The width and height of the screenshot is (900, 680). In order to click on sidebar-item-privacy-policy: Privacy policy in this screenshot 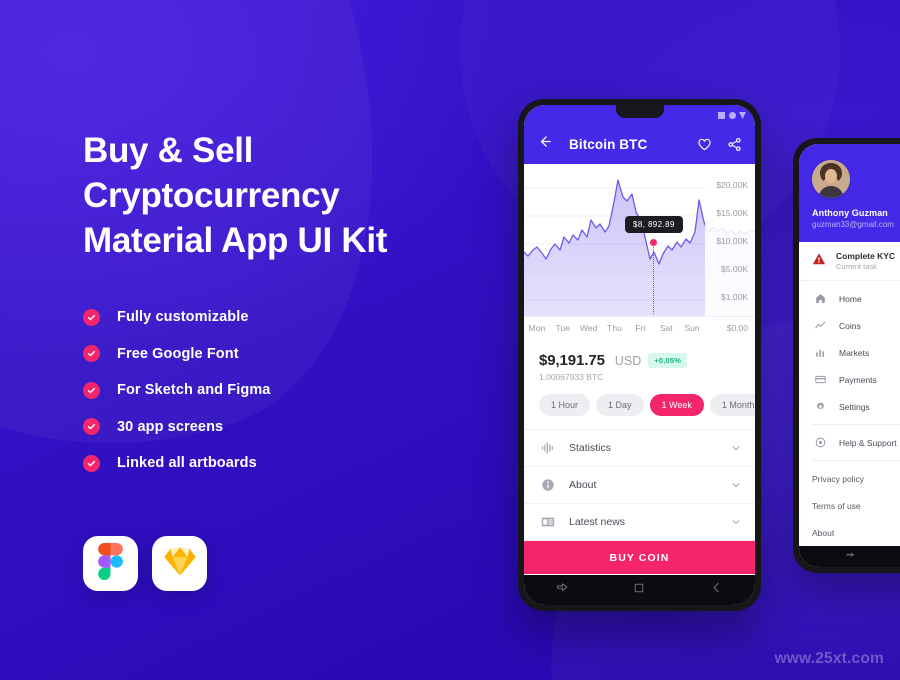, I will do `click(849, 478)`.